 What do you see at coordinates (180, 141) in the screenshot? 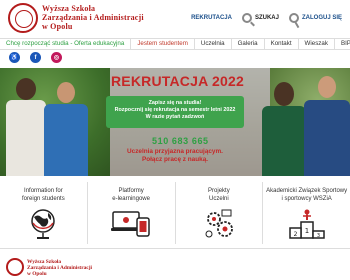
I see `phone-number: 510 683 665` at bounding box center [180, 141].